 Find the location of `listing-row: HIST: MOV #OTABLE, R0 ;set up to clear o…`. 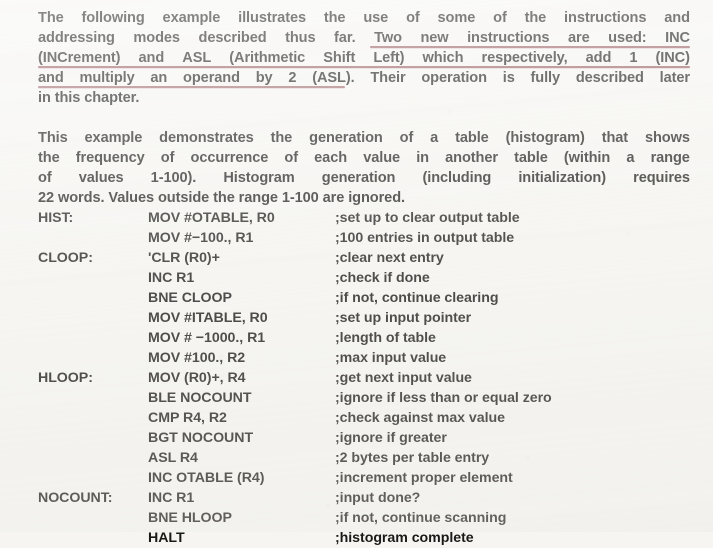

listing-row: HIST: MOV #OTABLE, R0 ;set up to clear o… is located at coordinates (356, 218).